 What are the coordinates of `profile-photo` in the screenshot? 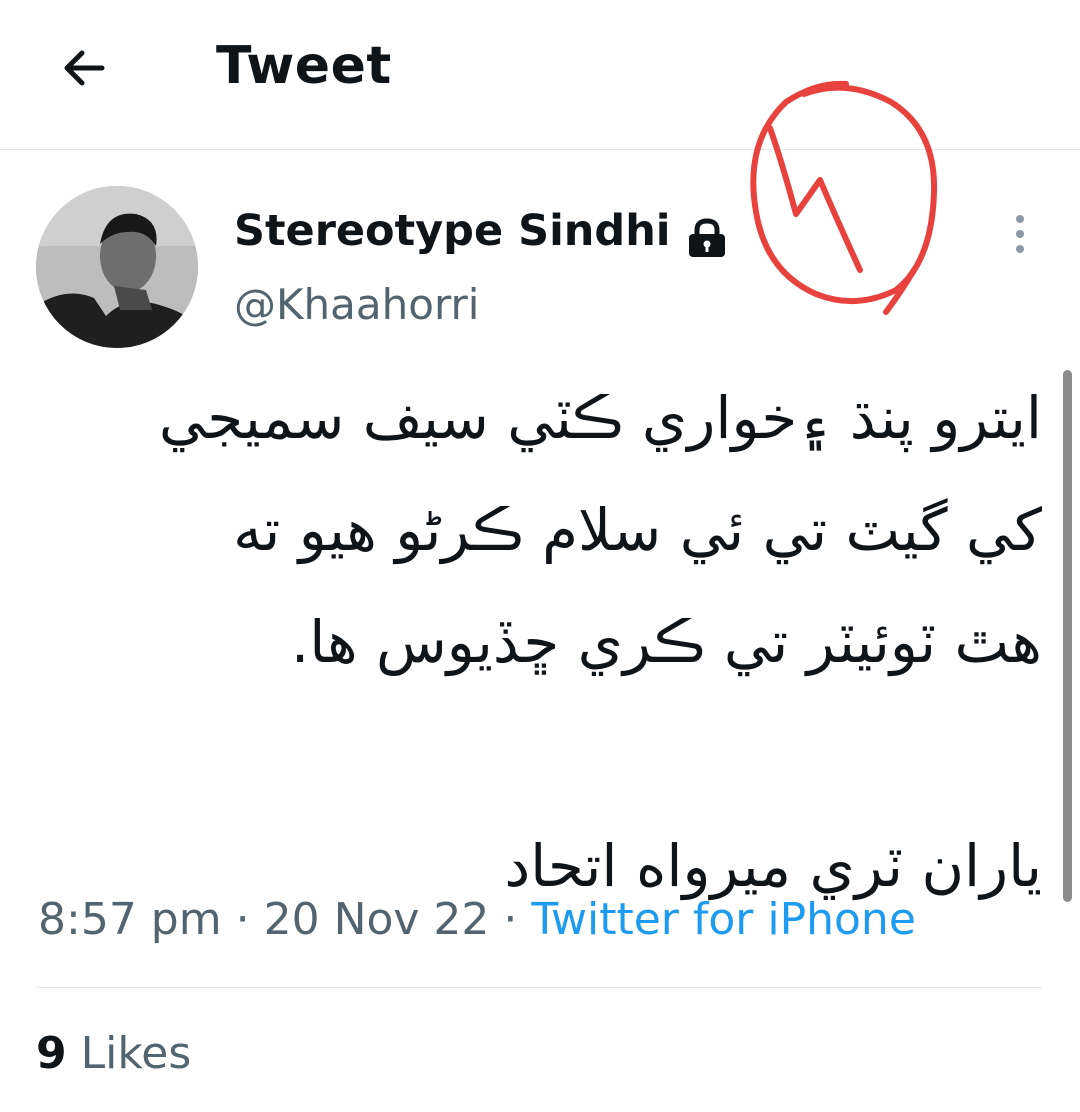 It's located at (117, 267).